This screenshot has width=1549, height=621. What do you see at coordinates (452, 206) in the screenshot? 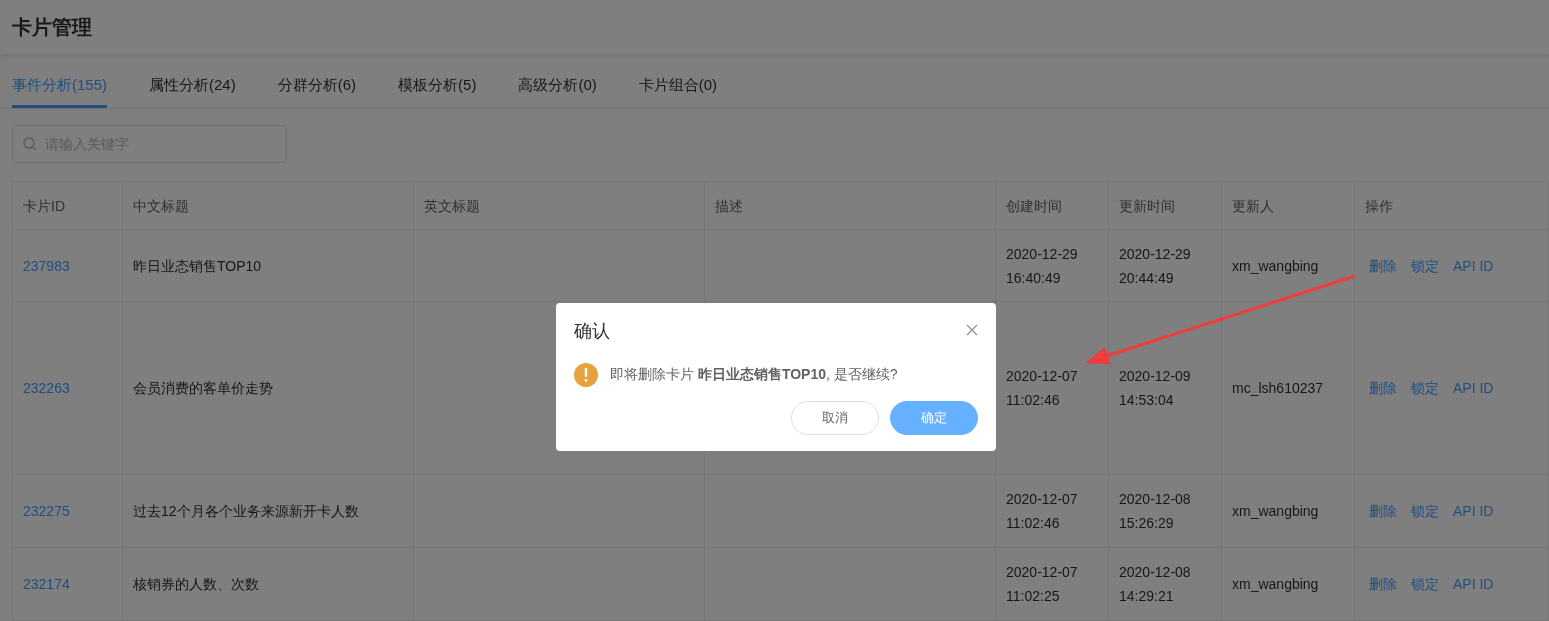
I see `column-header: 英文标题` at bounding box center [452, 206].